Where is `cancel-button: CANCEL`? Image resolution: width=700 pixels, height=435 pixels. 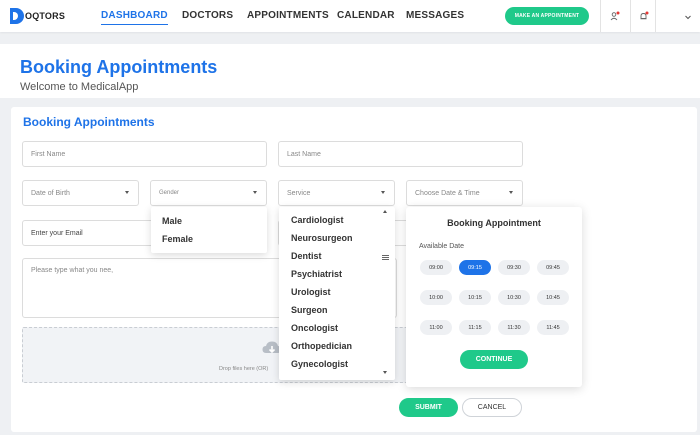
cancel-button: CANCEL is located at coordinates (492, 407).